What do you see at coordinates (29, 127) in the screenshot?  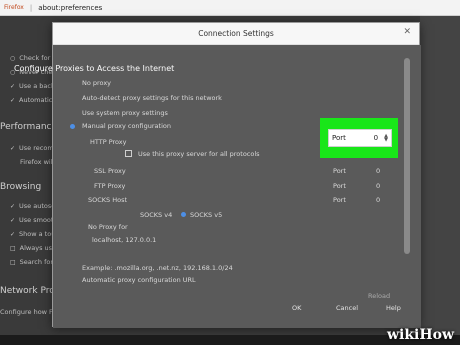 I see `section-heading-performance: Performance` at bounding box center [29, 127].